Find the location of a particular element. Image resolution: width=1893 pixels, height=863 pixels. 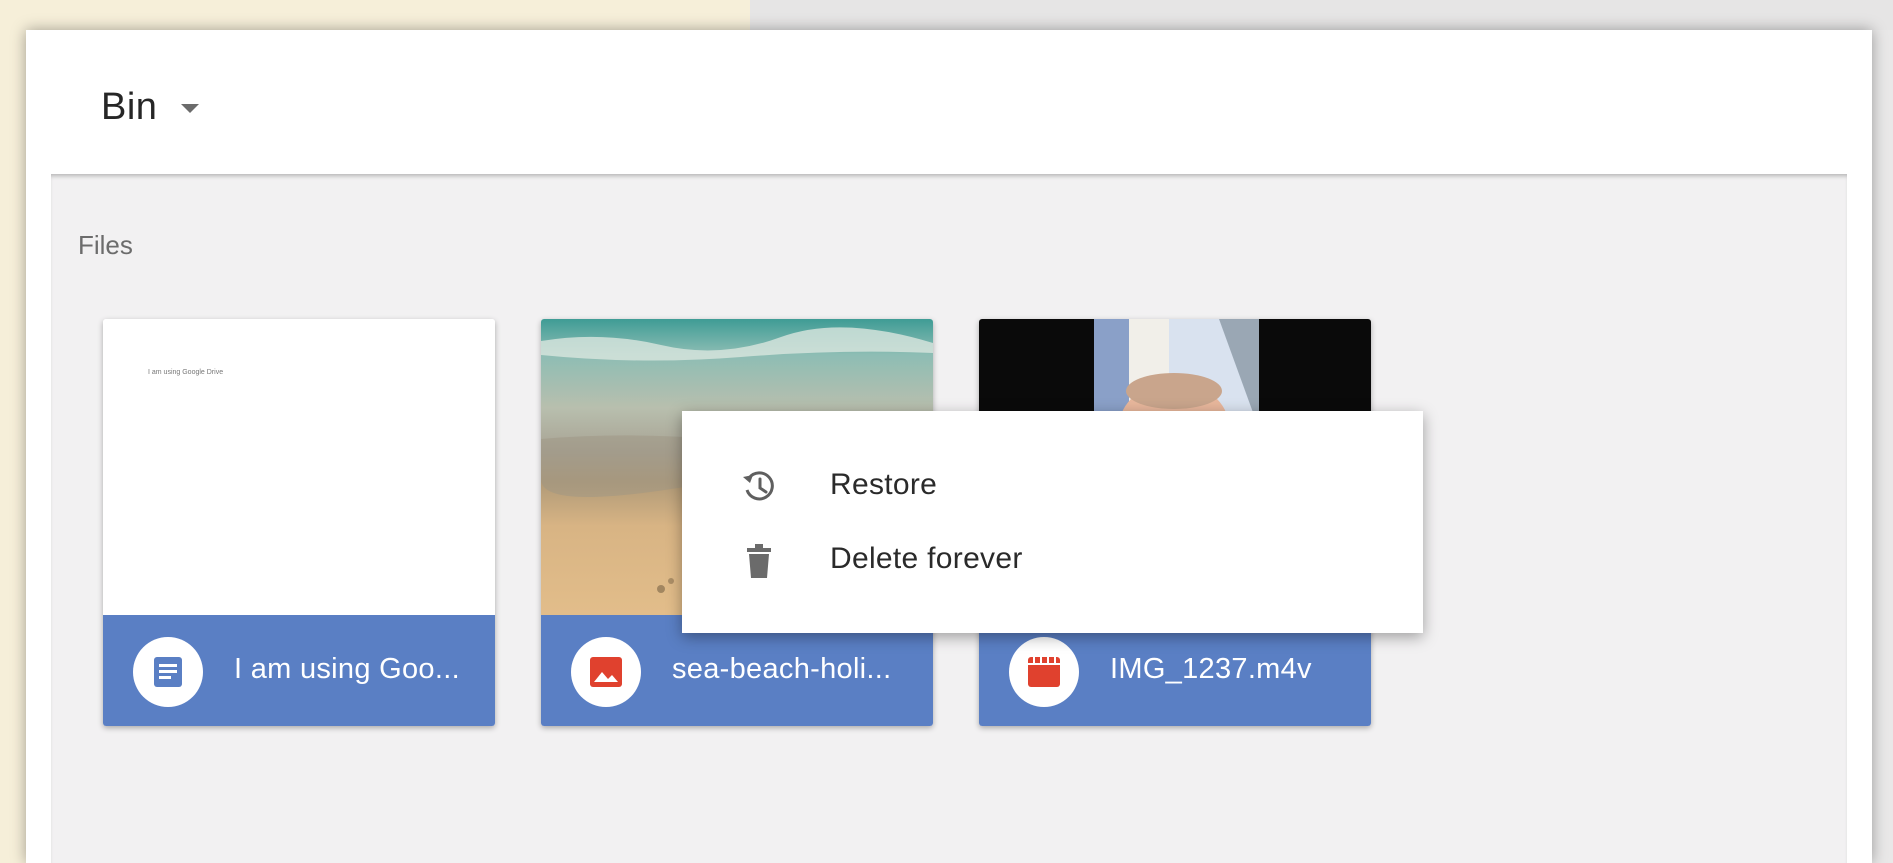

context-menu: Restore Delete forever is located at coordinates (1052, 522).